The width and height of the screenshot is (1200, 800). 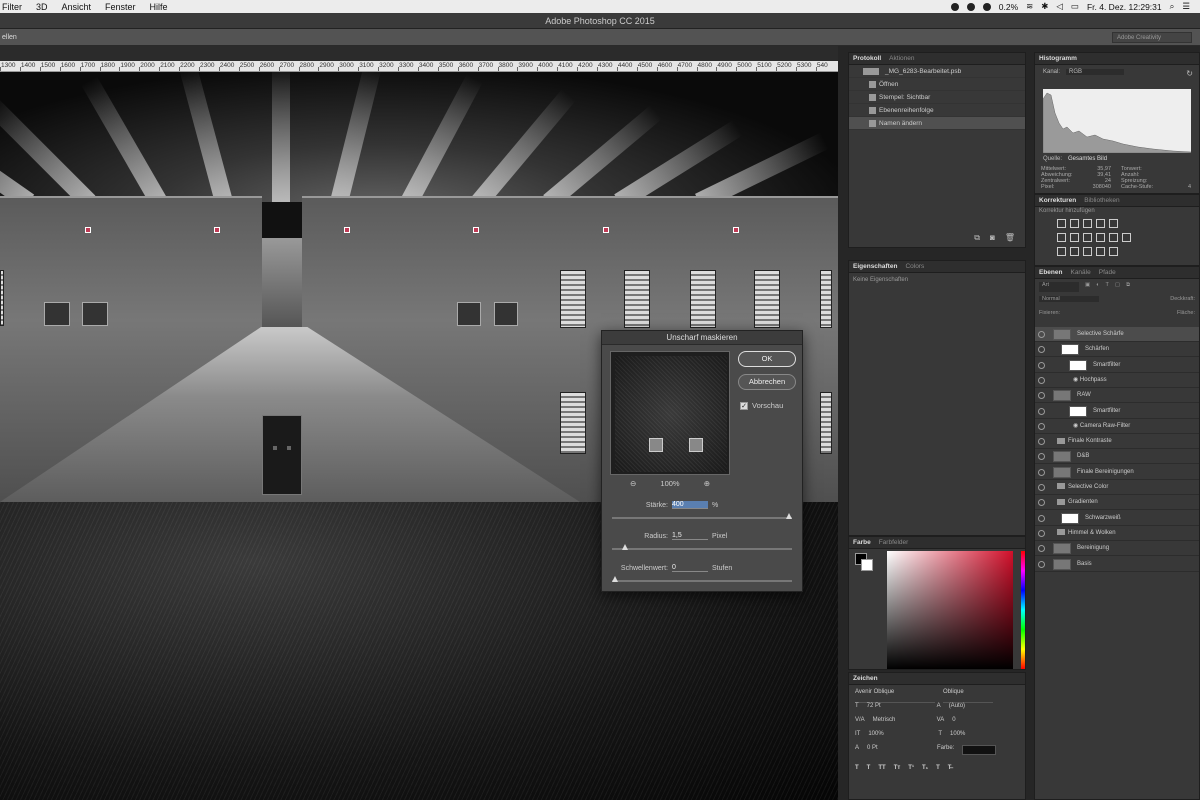 I want to click on trash-icon: 🗑, so click(x=1010, y=238).